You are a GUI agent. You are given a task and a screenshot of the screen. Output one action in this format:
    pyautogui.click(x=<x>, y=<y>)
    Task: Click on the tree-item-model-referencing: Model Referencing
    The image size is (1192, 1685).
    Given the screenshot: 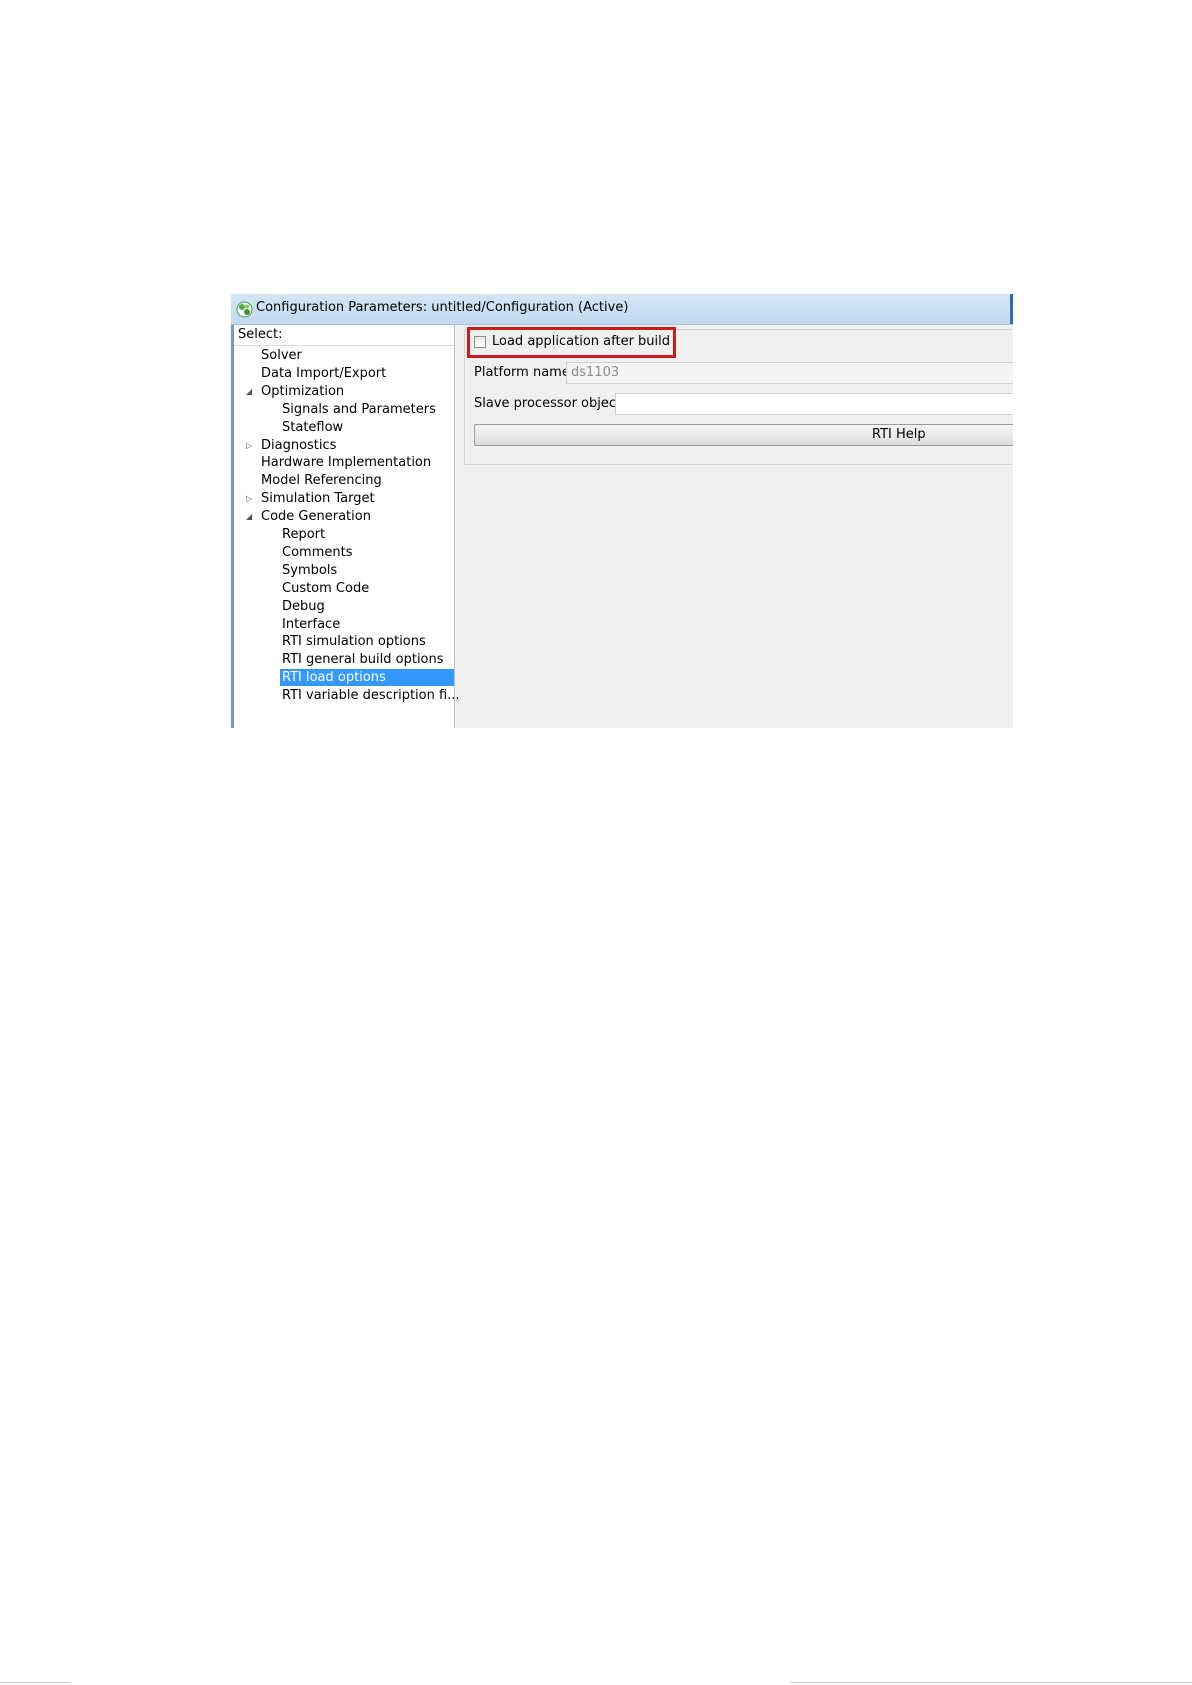 What is the action you would take?
    pyautogui.click(x=321, y=480)
    